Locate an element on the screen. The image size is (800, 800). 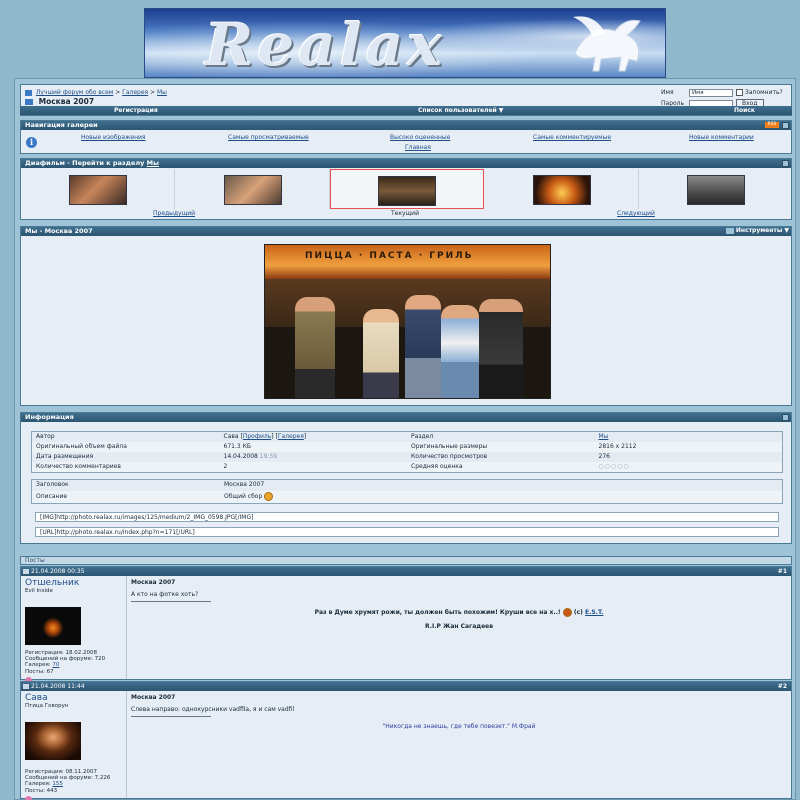
site-logo: Realax is located at coordinates (325, 44).